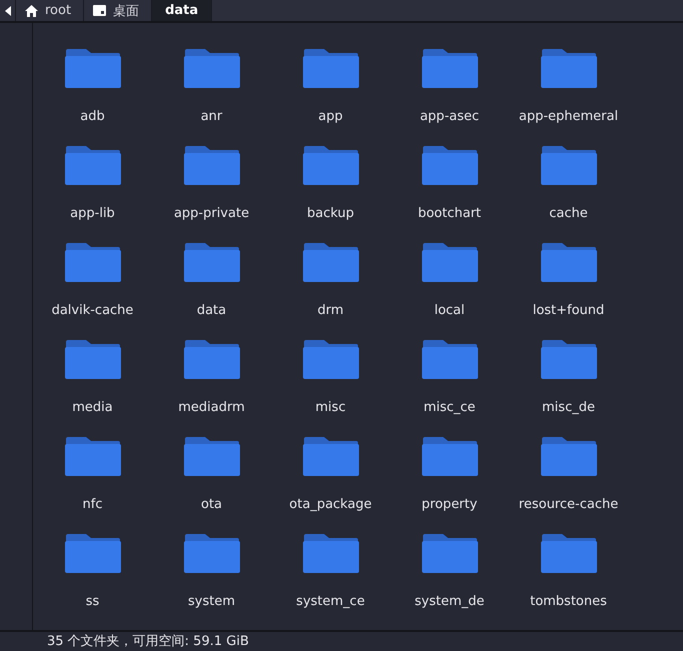  What do you see at coordinates (92, 578) in the screenshot?
I see `folder-item: ss` at bounding box center [92, 578].